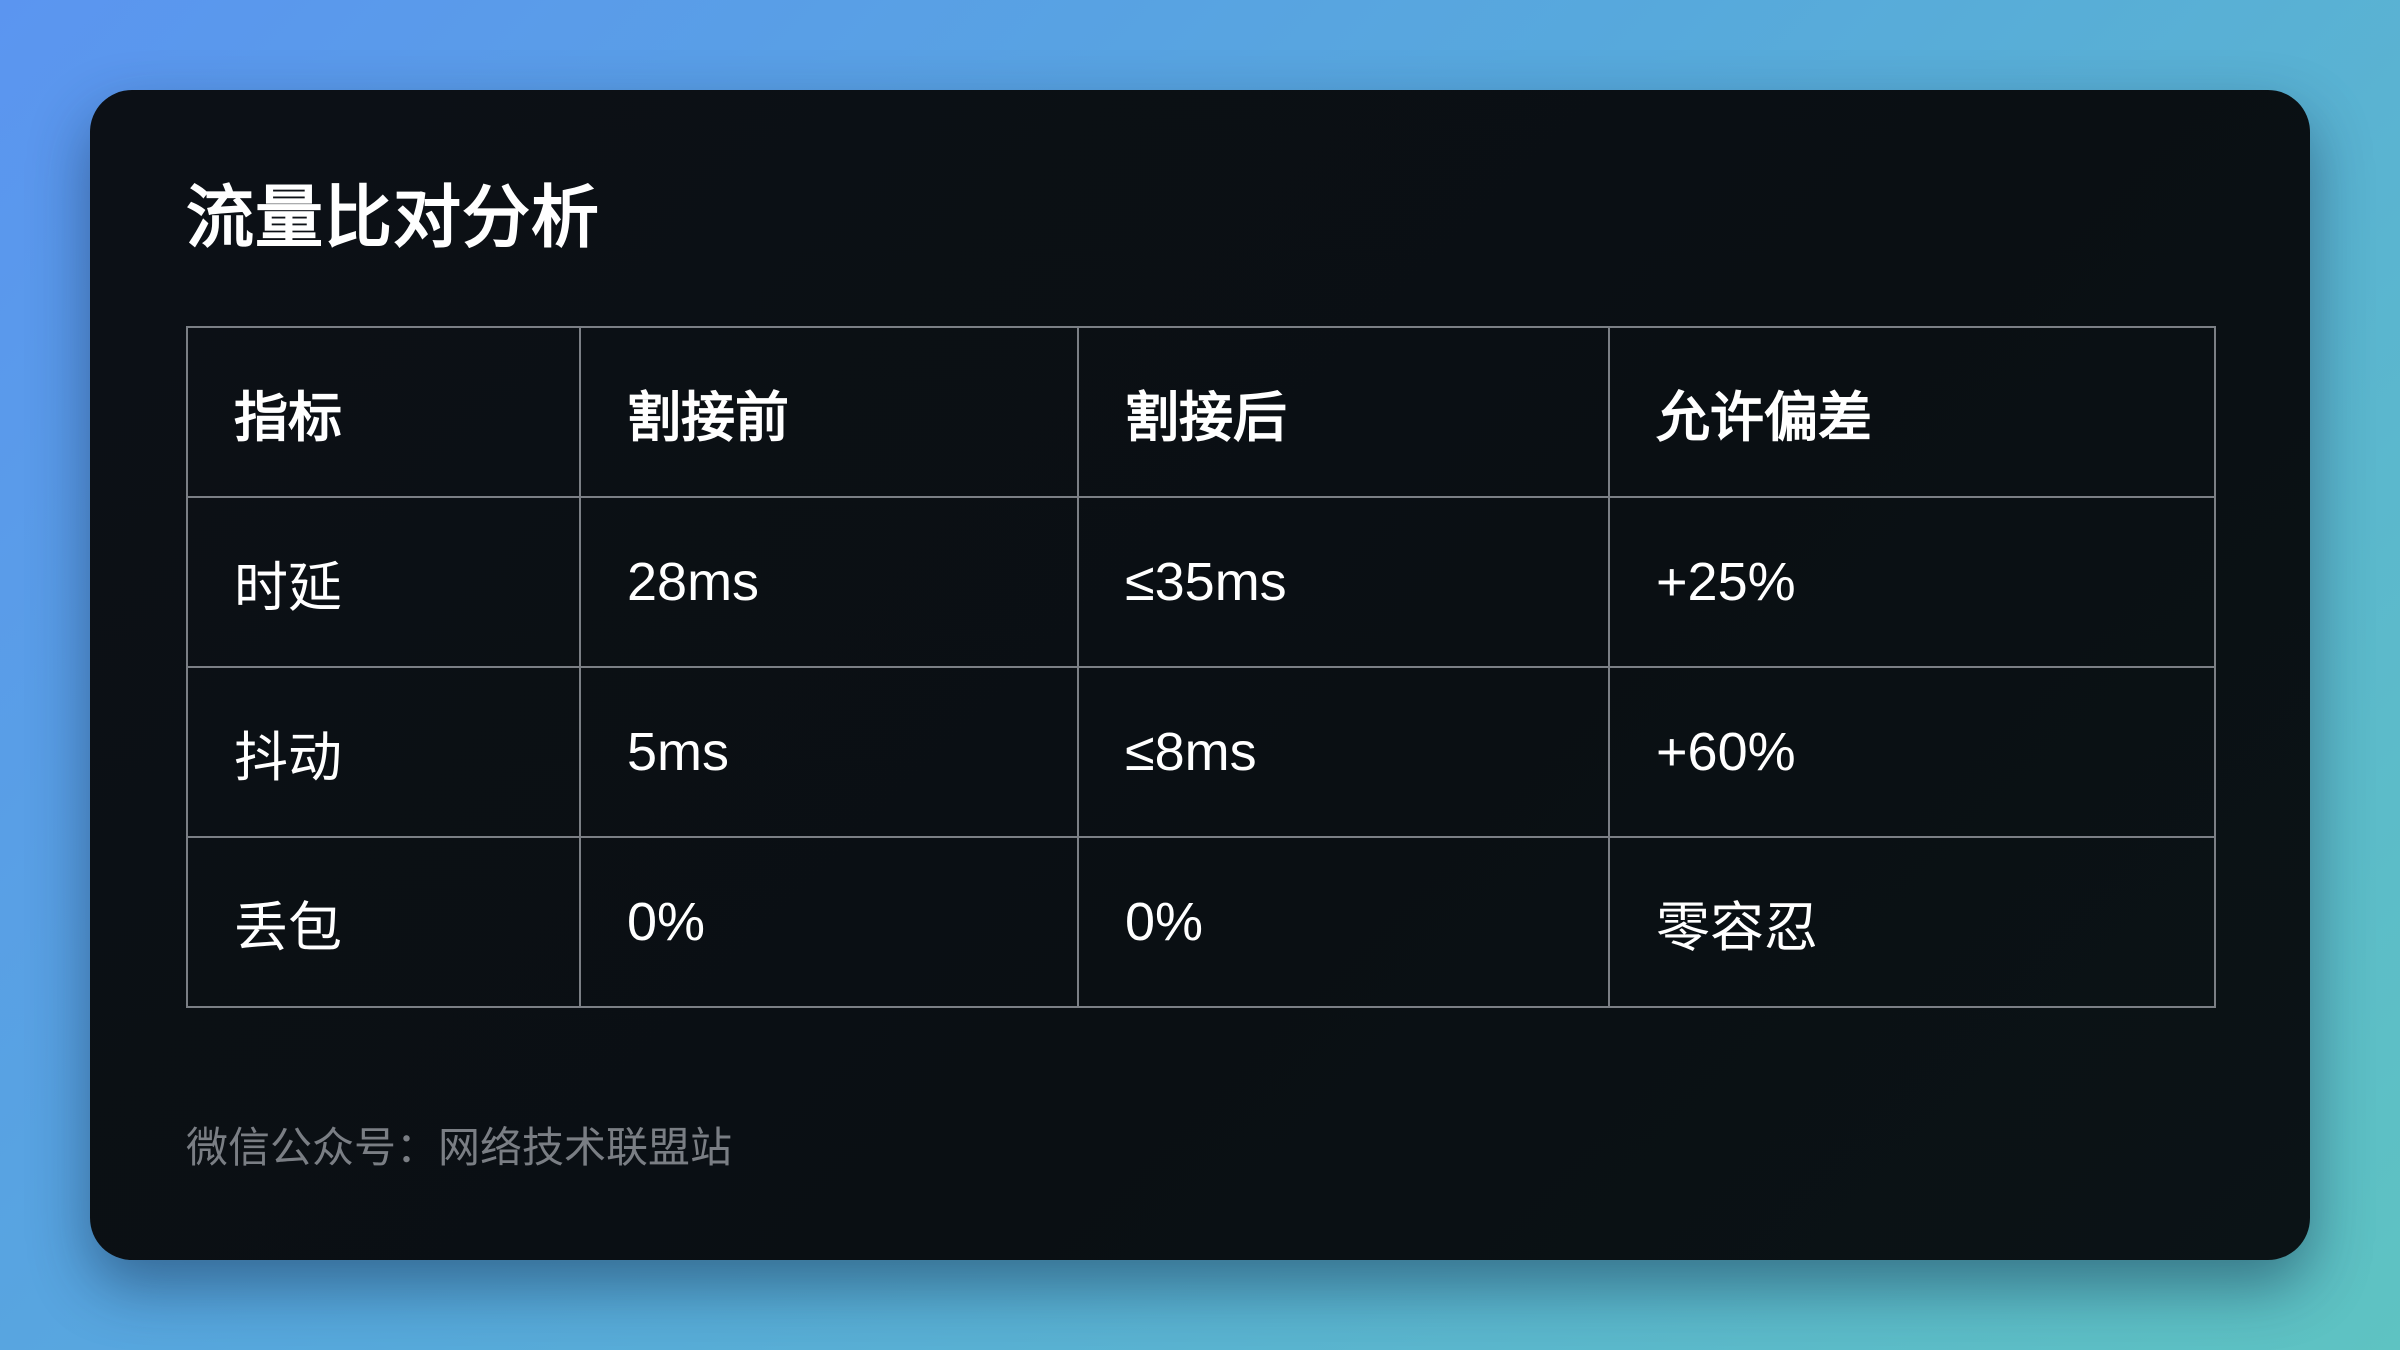 Image resolution: width=2400 pixels, height=1350 pixels. Describe the element at coordinates (1912, 582) in the screenshot. I see `cell-tolerance: +25%` at that location.